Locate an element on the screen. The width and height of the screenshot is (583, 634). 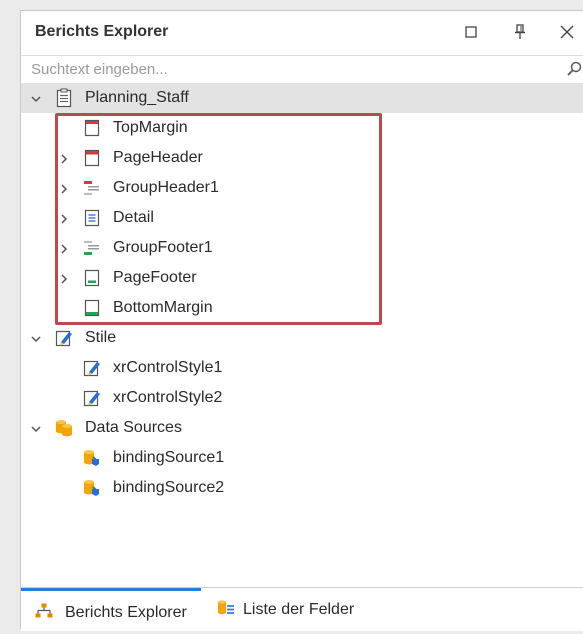
search-input is located at coordinates (286, 69).